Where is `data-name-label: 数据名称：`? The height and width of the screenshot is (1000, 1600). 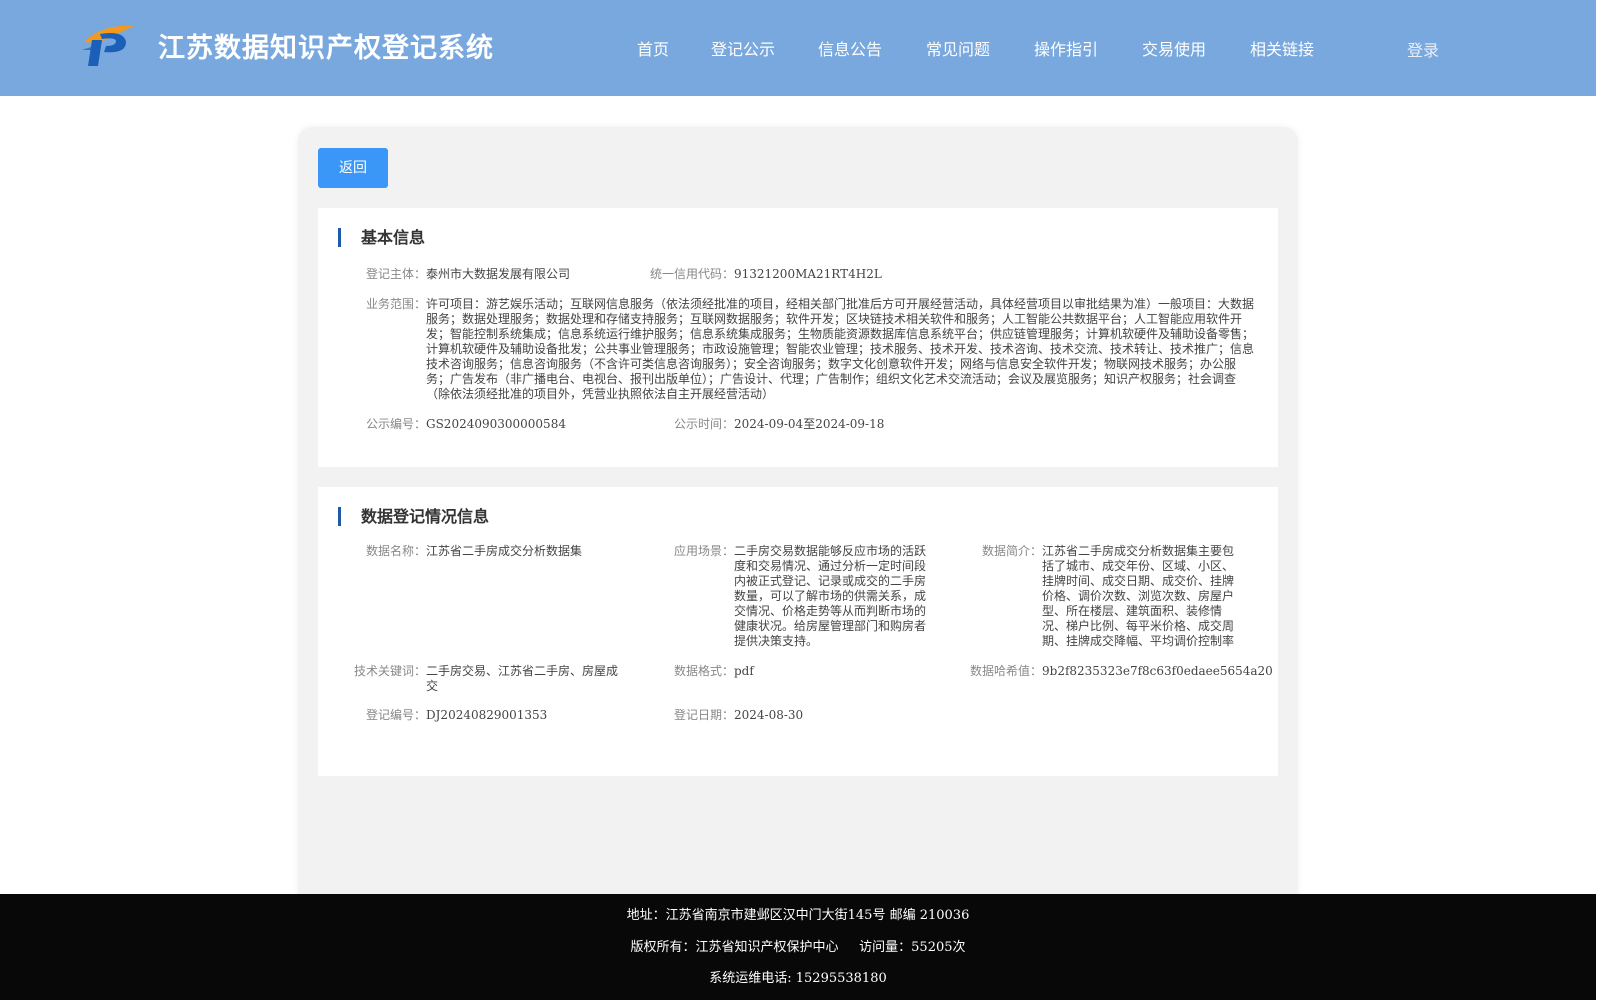
data-name-label: 数据名称： is located at coordinates (395, 551).